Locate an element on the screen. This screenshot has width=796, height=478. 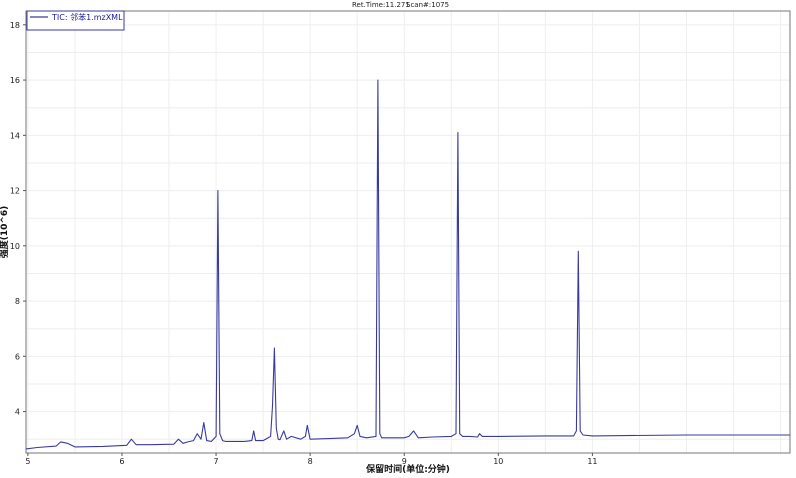
x-tick-label: 5 is located at coordinates (27, 461).